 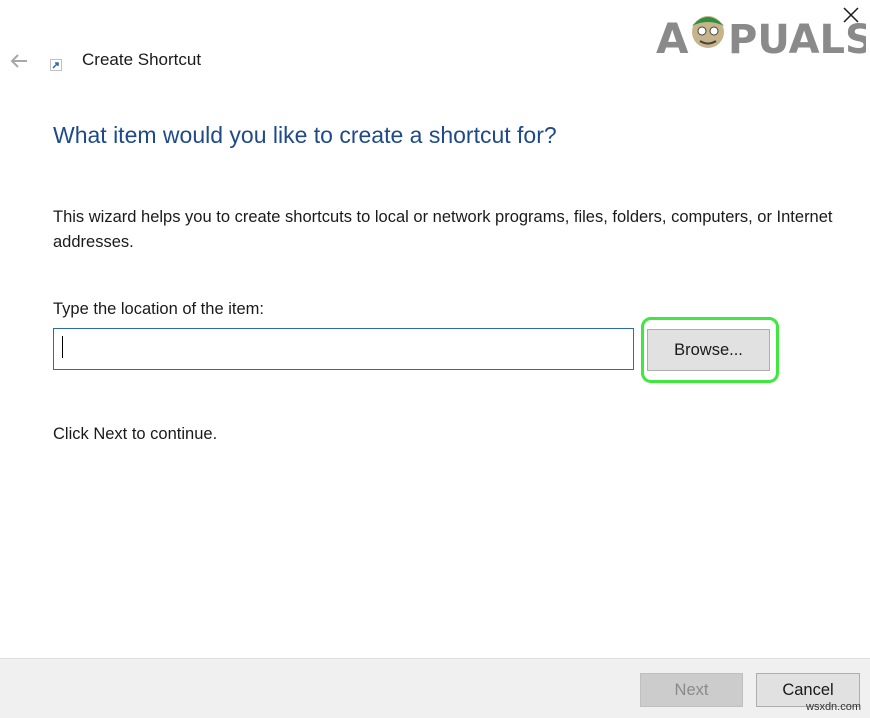 What do you see at coordinates (763, 34) in the screenshot?
I see `appuals-watermark-logo: A PUALS` at bounding box center [763, 34].